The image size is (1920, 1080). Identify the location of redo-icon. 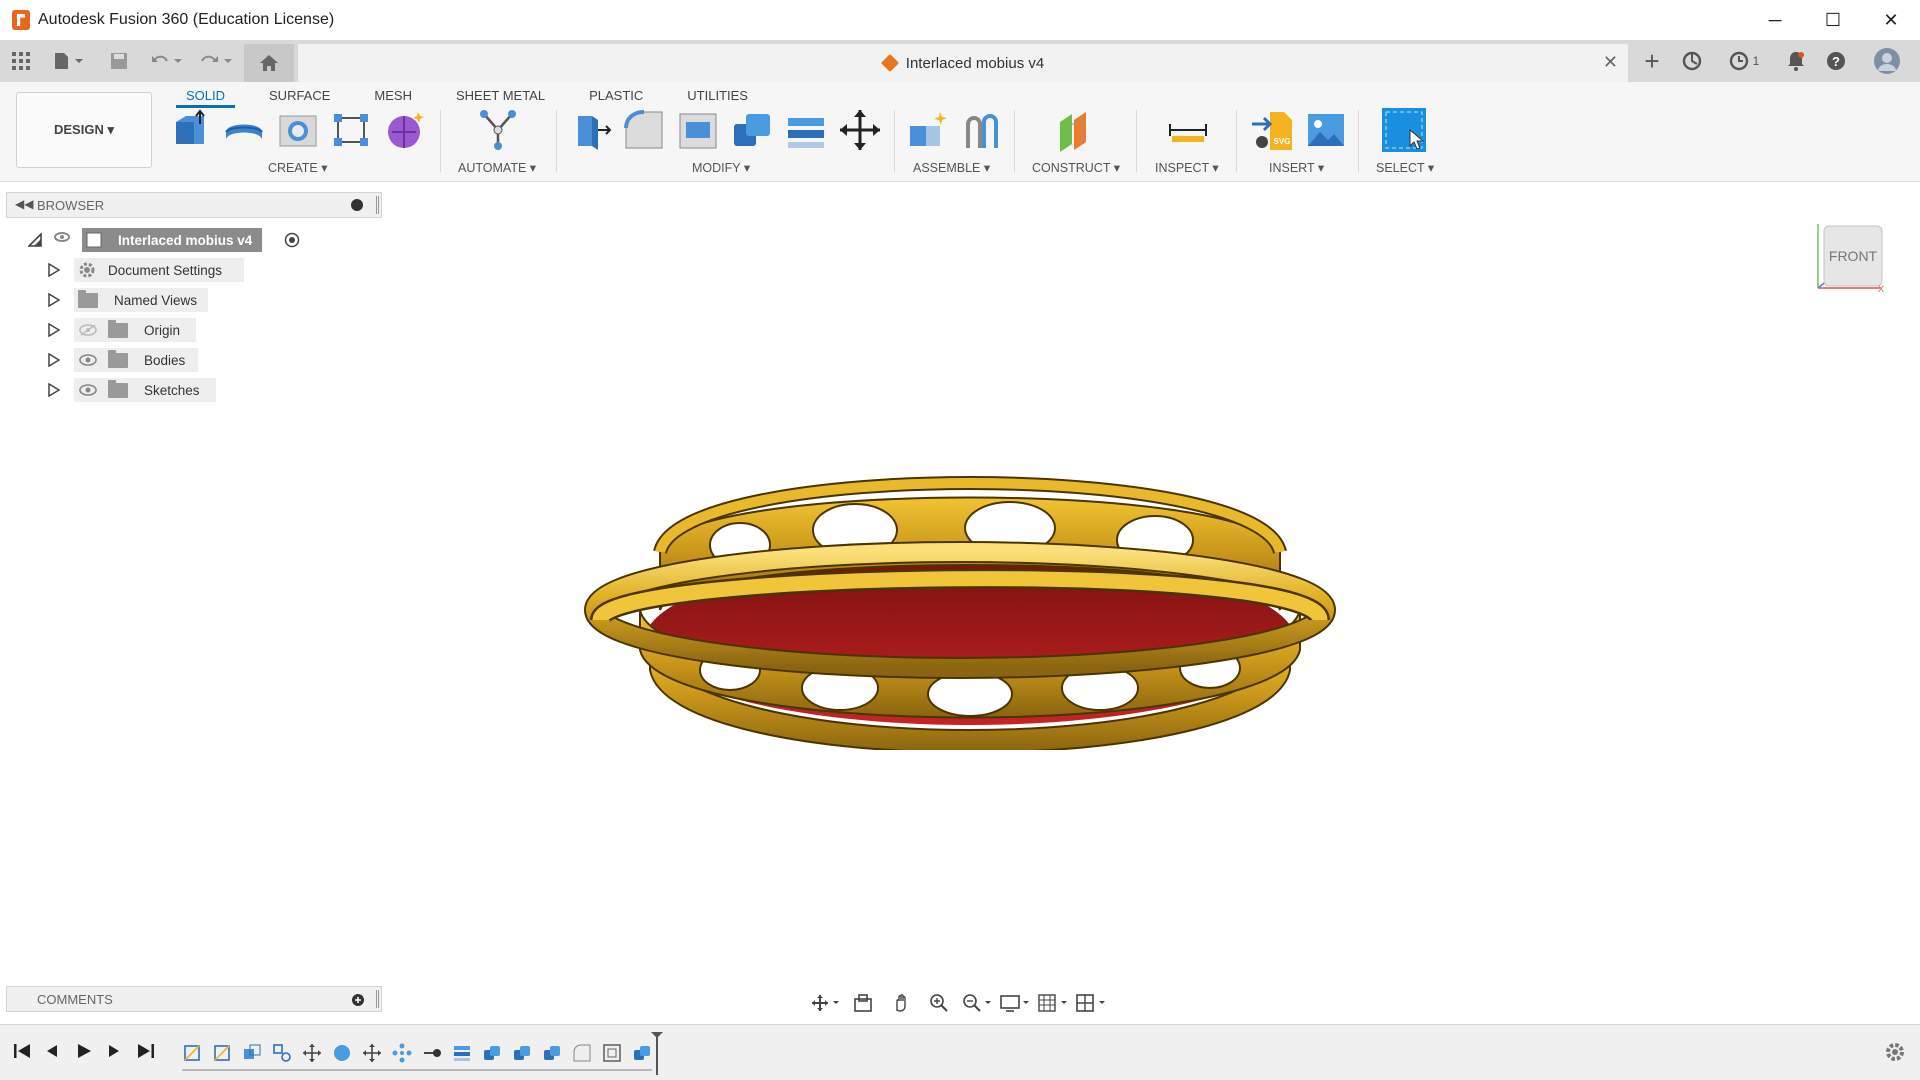
(216, 61).